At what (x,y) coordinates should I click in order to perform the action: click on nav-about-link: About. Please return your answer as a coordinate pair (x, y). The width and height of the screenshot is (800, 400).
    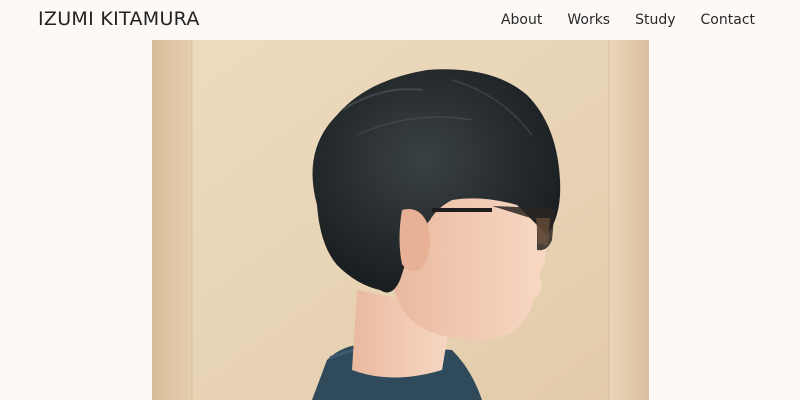
    Looking at the image, I should click on (521, 20).